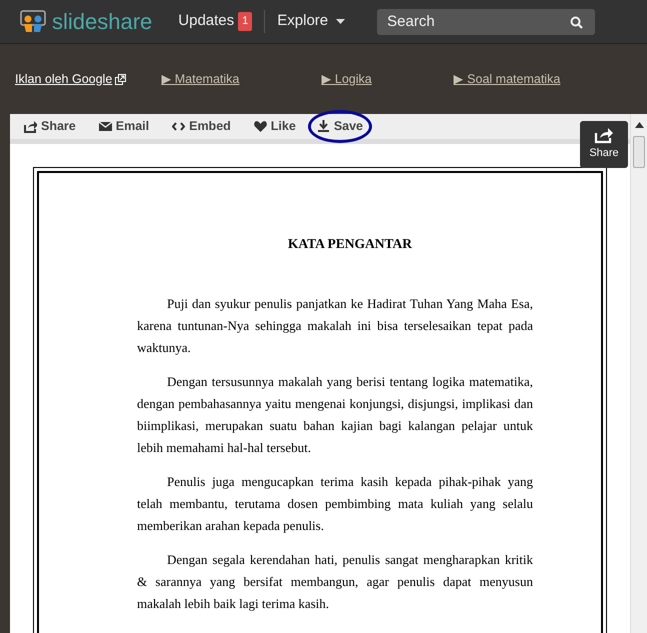 Image resolution: width=647 pixels, height=633 pixels. What do you see at coordinates (260, 126) in the screenshot?
I see `like-icon` at bounding box center [260, 126].